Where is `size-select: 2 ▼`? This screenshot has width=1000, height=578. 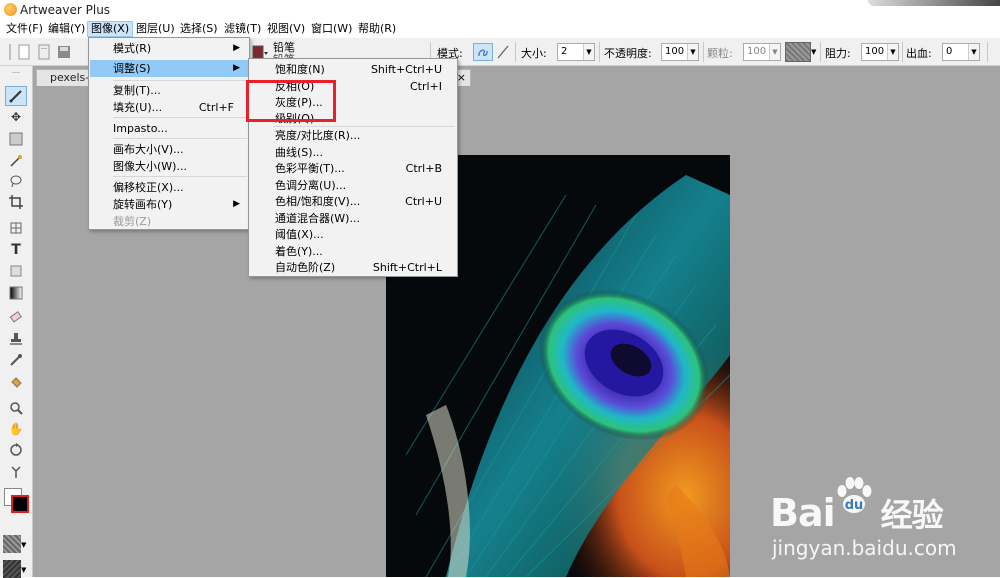 size-select: 2 ▼ is located at coordinates (576, 52).